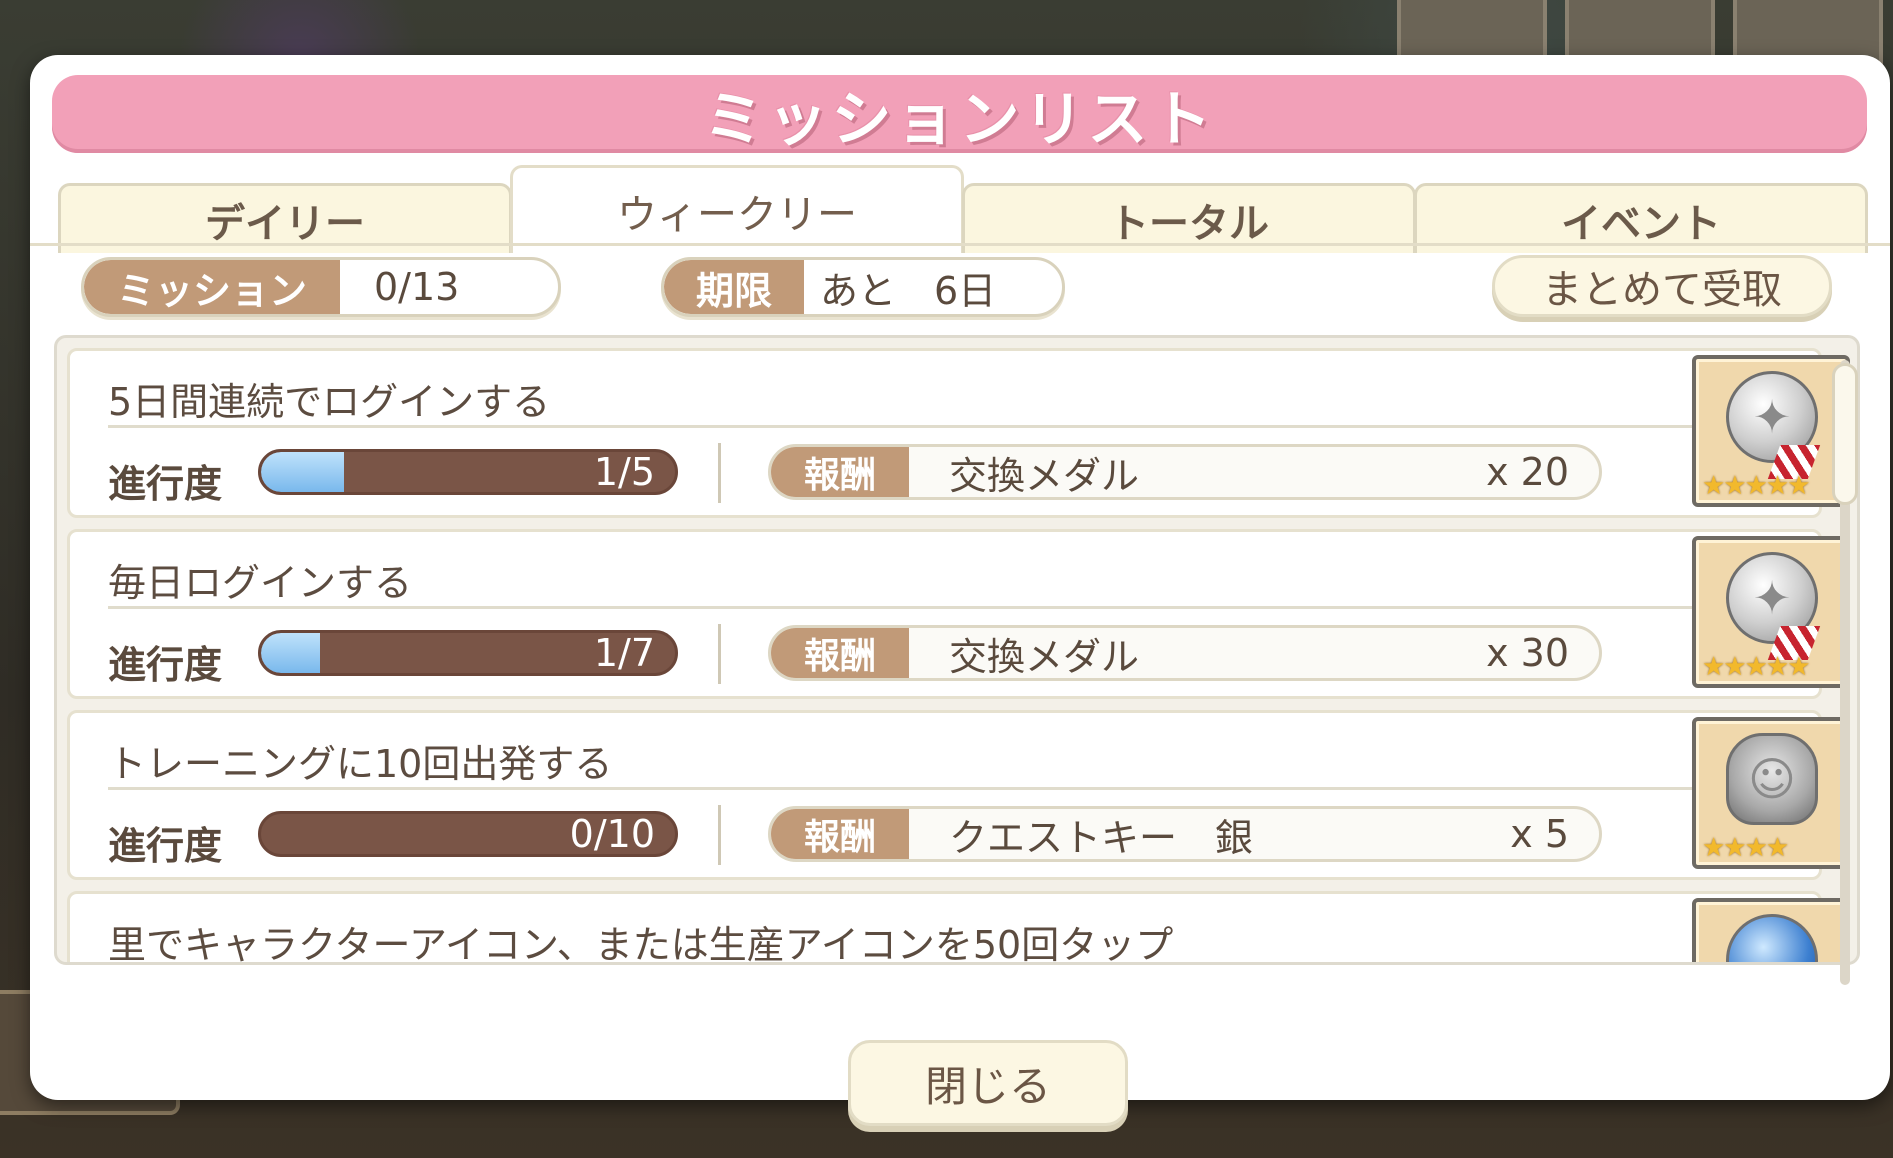  I want to click on reward-item-icon: ☺ ★★★★, so click(1771, 793).